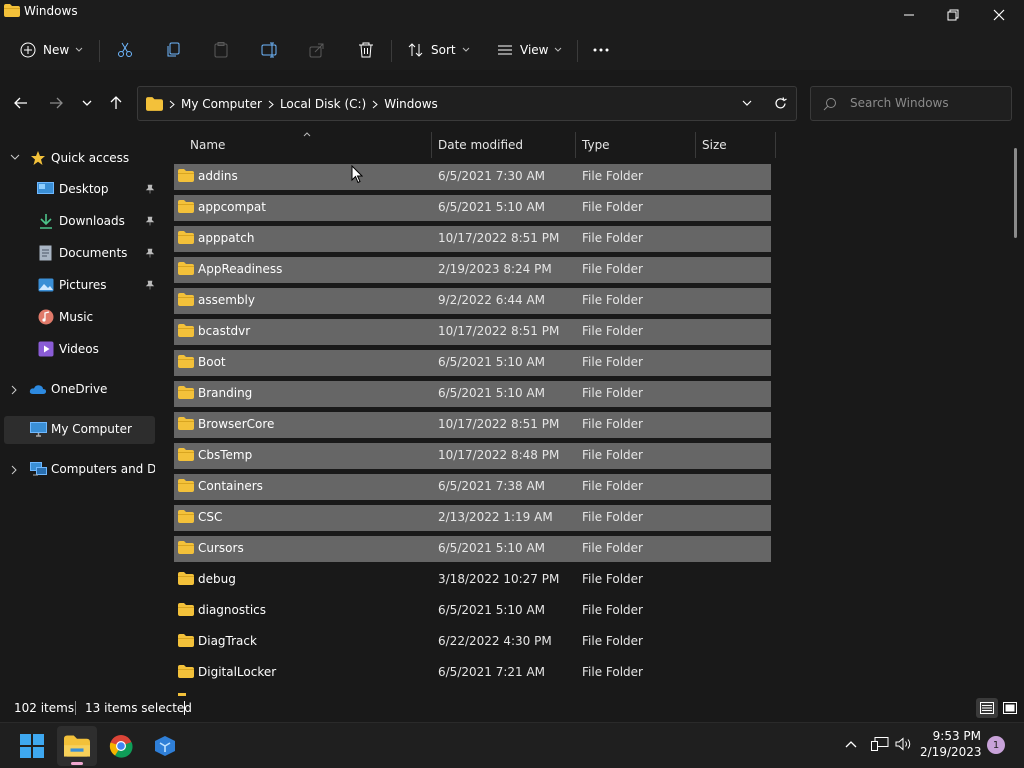 This screenshot has width=1024, height=768. I want to click on close-button, so click(999, 15).